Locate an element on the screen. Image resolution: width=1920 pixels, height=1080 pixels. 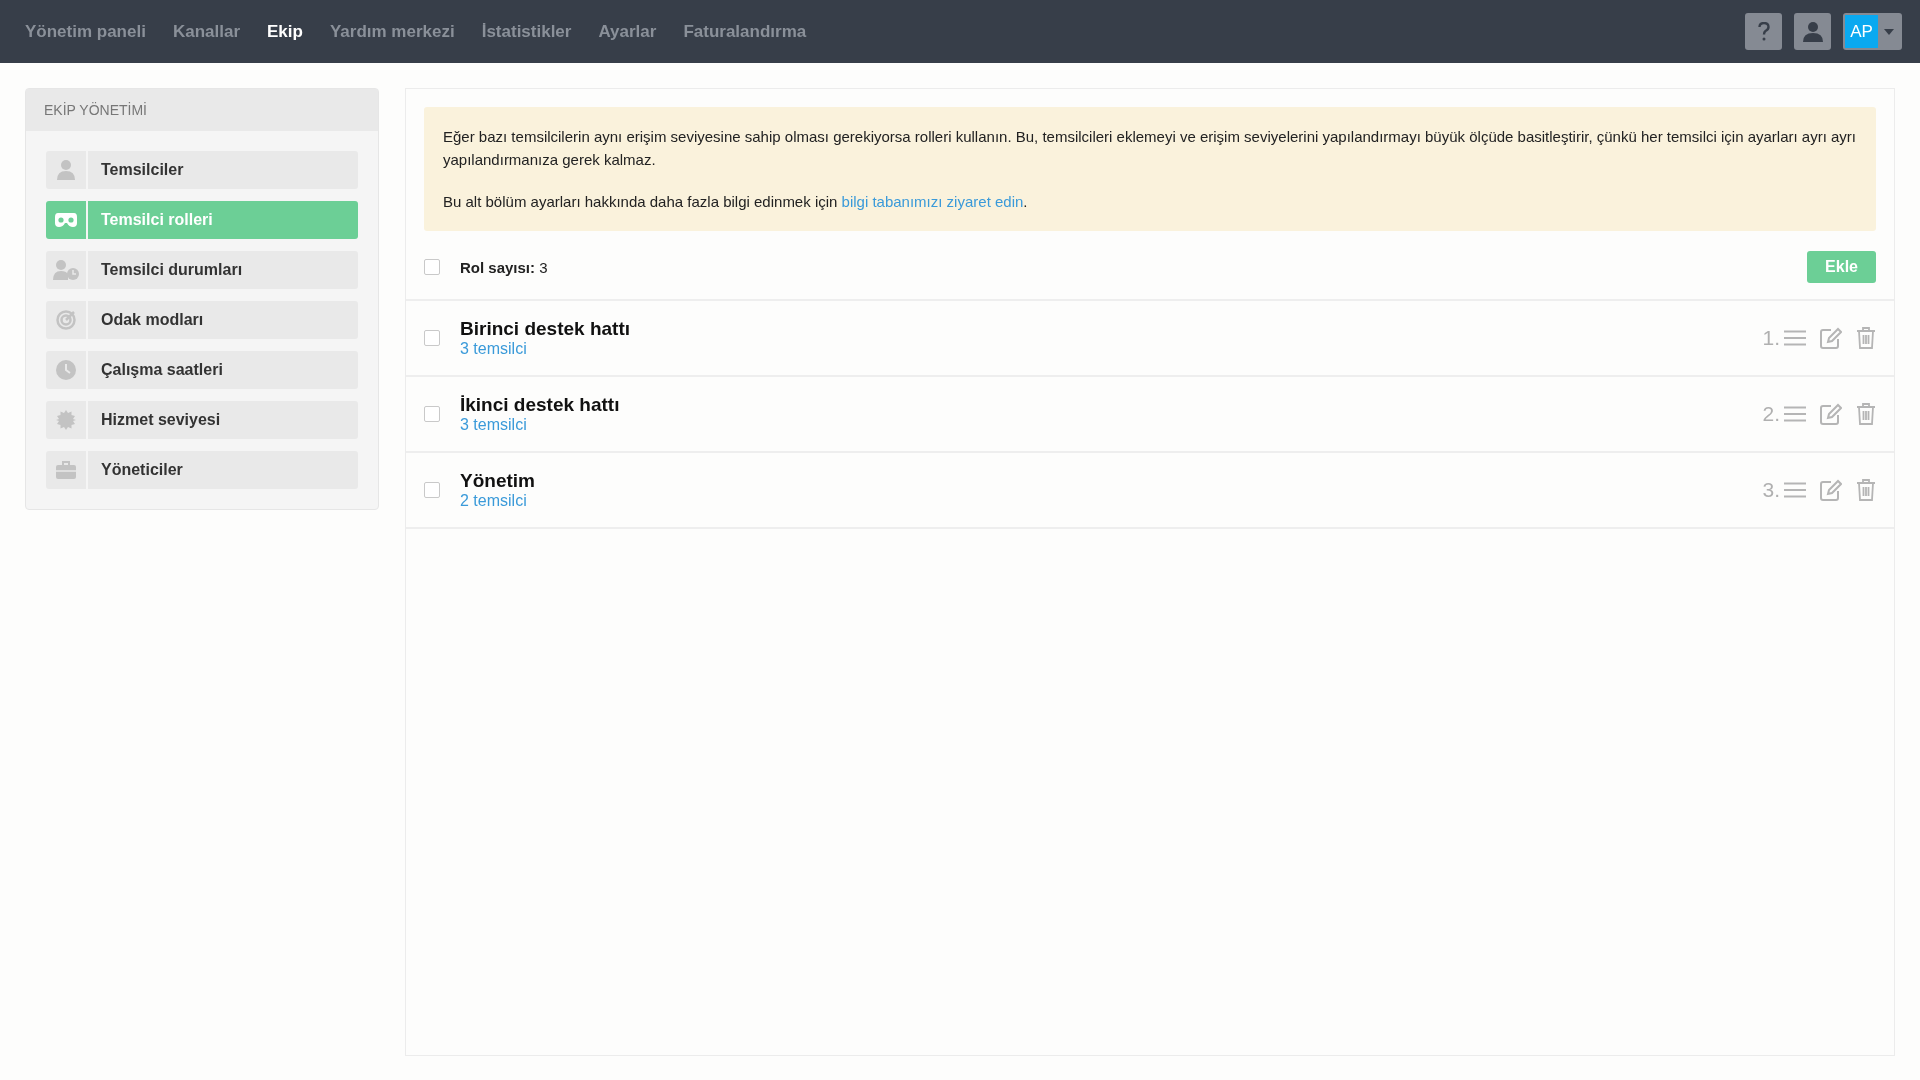
role-position: 1. is located at coordinates (1771, 338).